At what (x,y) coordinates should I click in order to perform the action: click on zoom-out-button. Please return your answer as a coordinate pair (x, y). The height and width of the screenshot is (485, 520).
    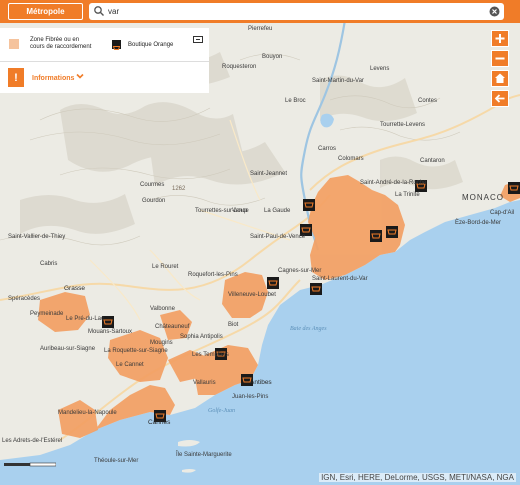
    Looking at the image, I should click on (500, 58).